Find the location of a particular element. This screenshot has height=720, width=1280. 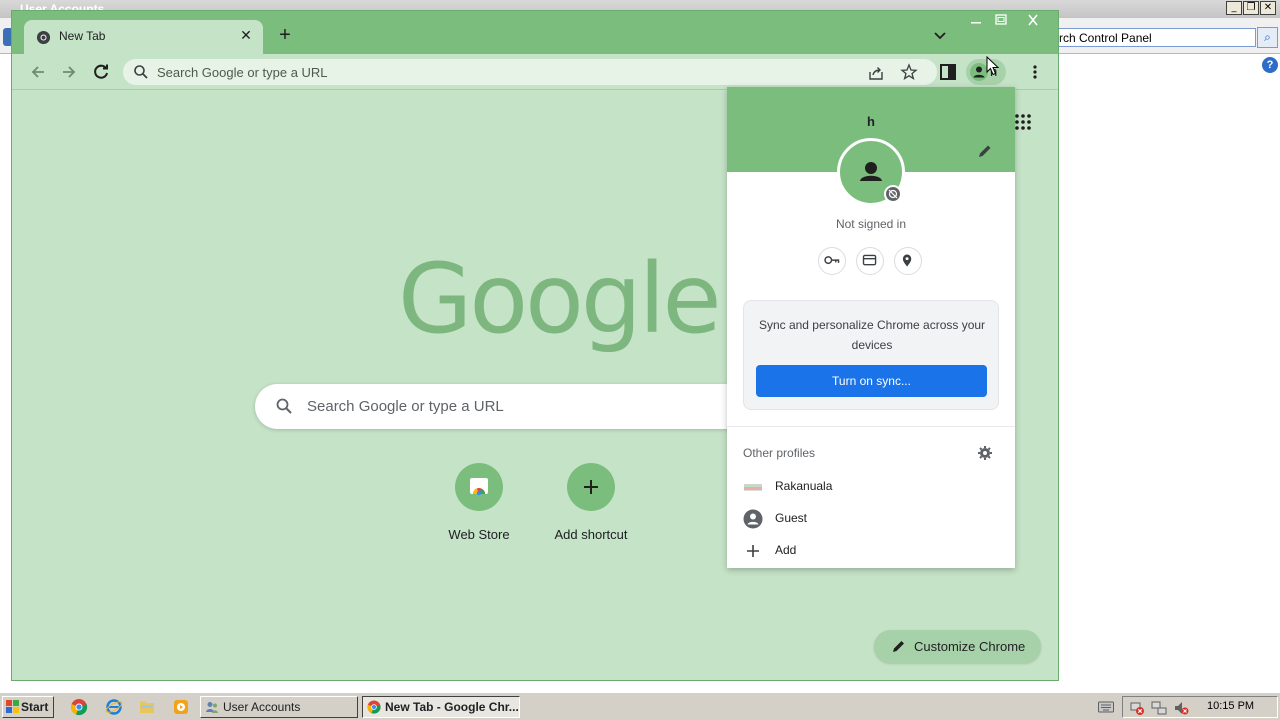

search-icon: ⌕ is located at coordinates (1267, 37).